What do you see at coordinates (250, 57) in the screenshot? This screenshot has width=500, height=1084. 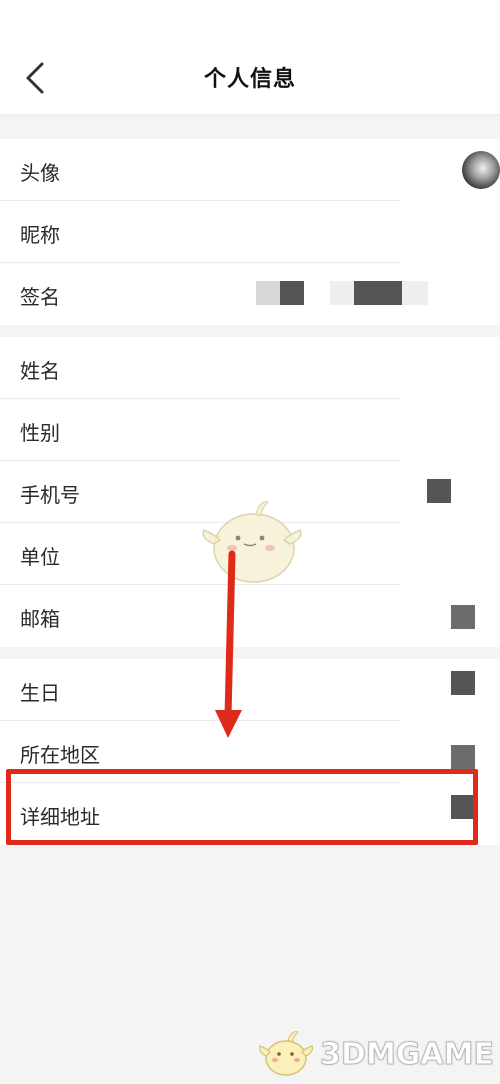 I see `header-bar: 个人信息` at bounding box center [250, 57].